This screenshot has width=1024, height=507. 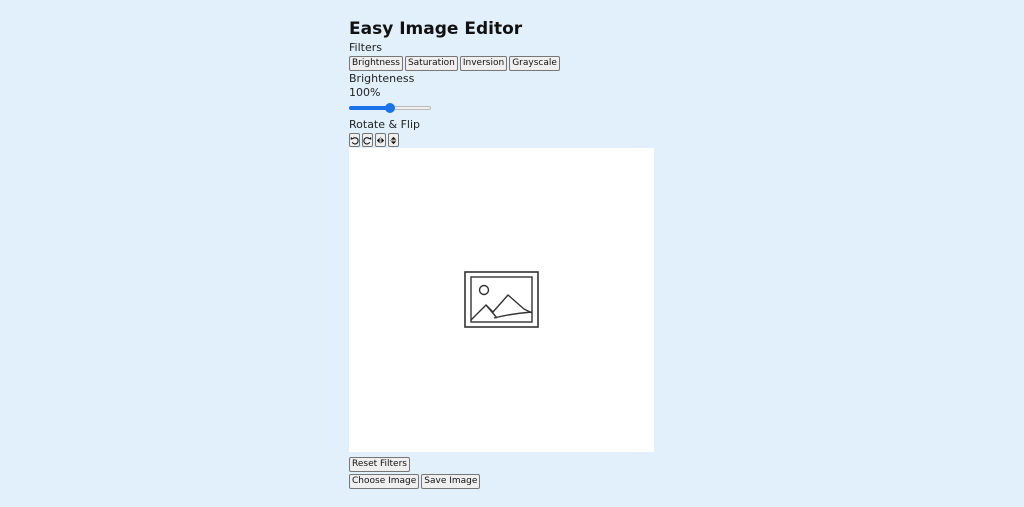 I want to click on saturation-button: Saturation, so click(x=431, y=63).